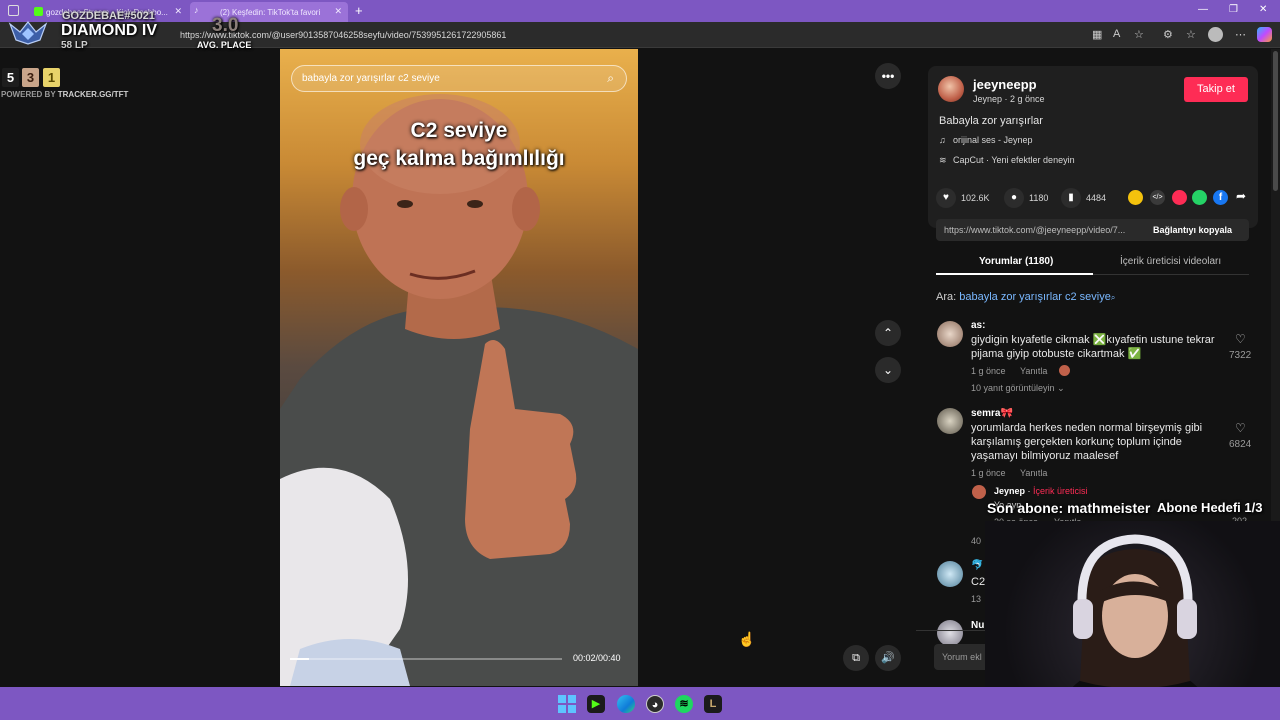  I want to click on creator-reply-name: Jeynep, so click(1009, 491).